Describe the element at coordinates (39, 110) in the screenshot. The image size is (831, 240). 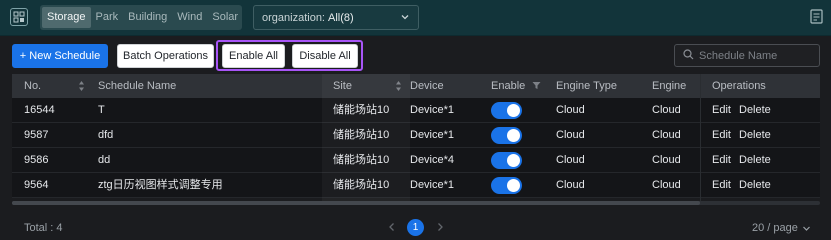
I see `cell-no: 16544` at that location.